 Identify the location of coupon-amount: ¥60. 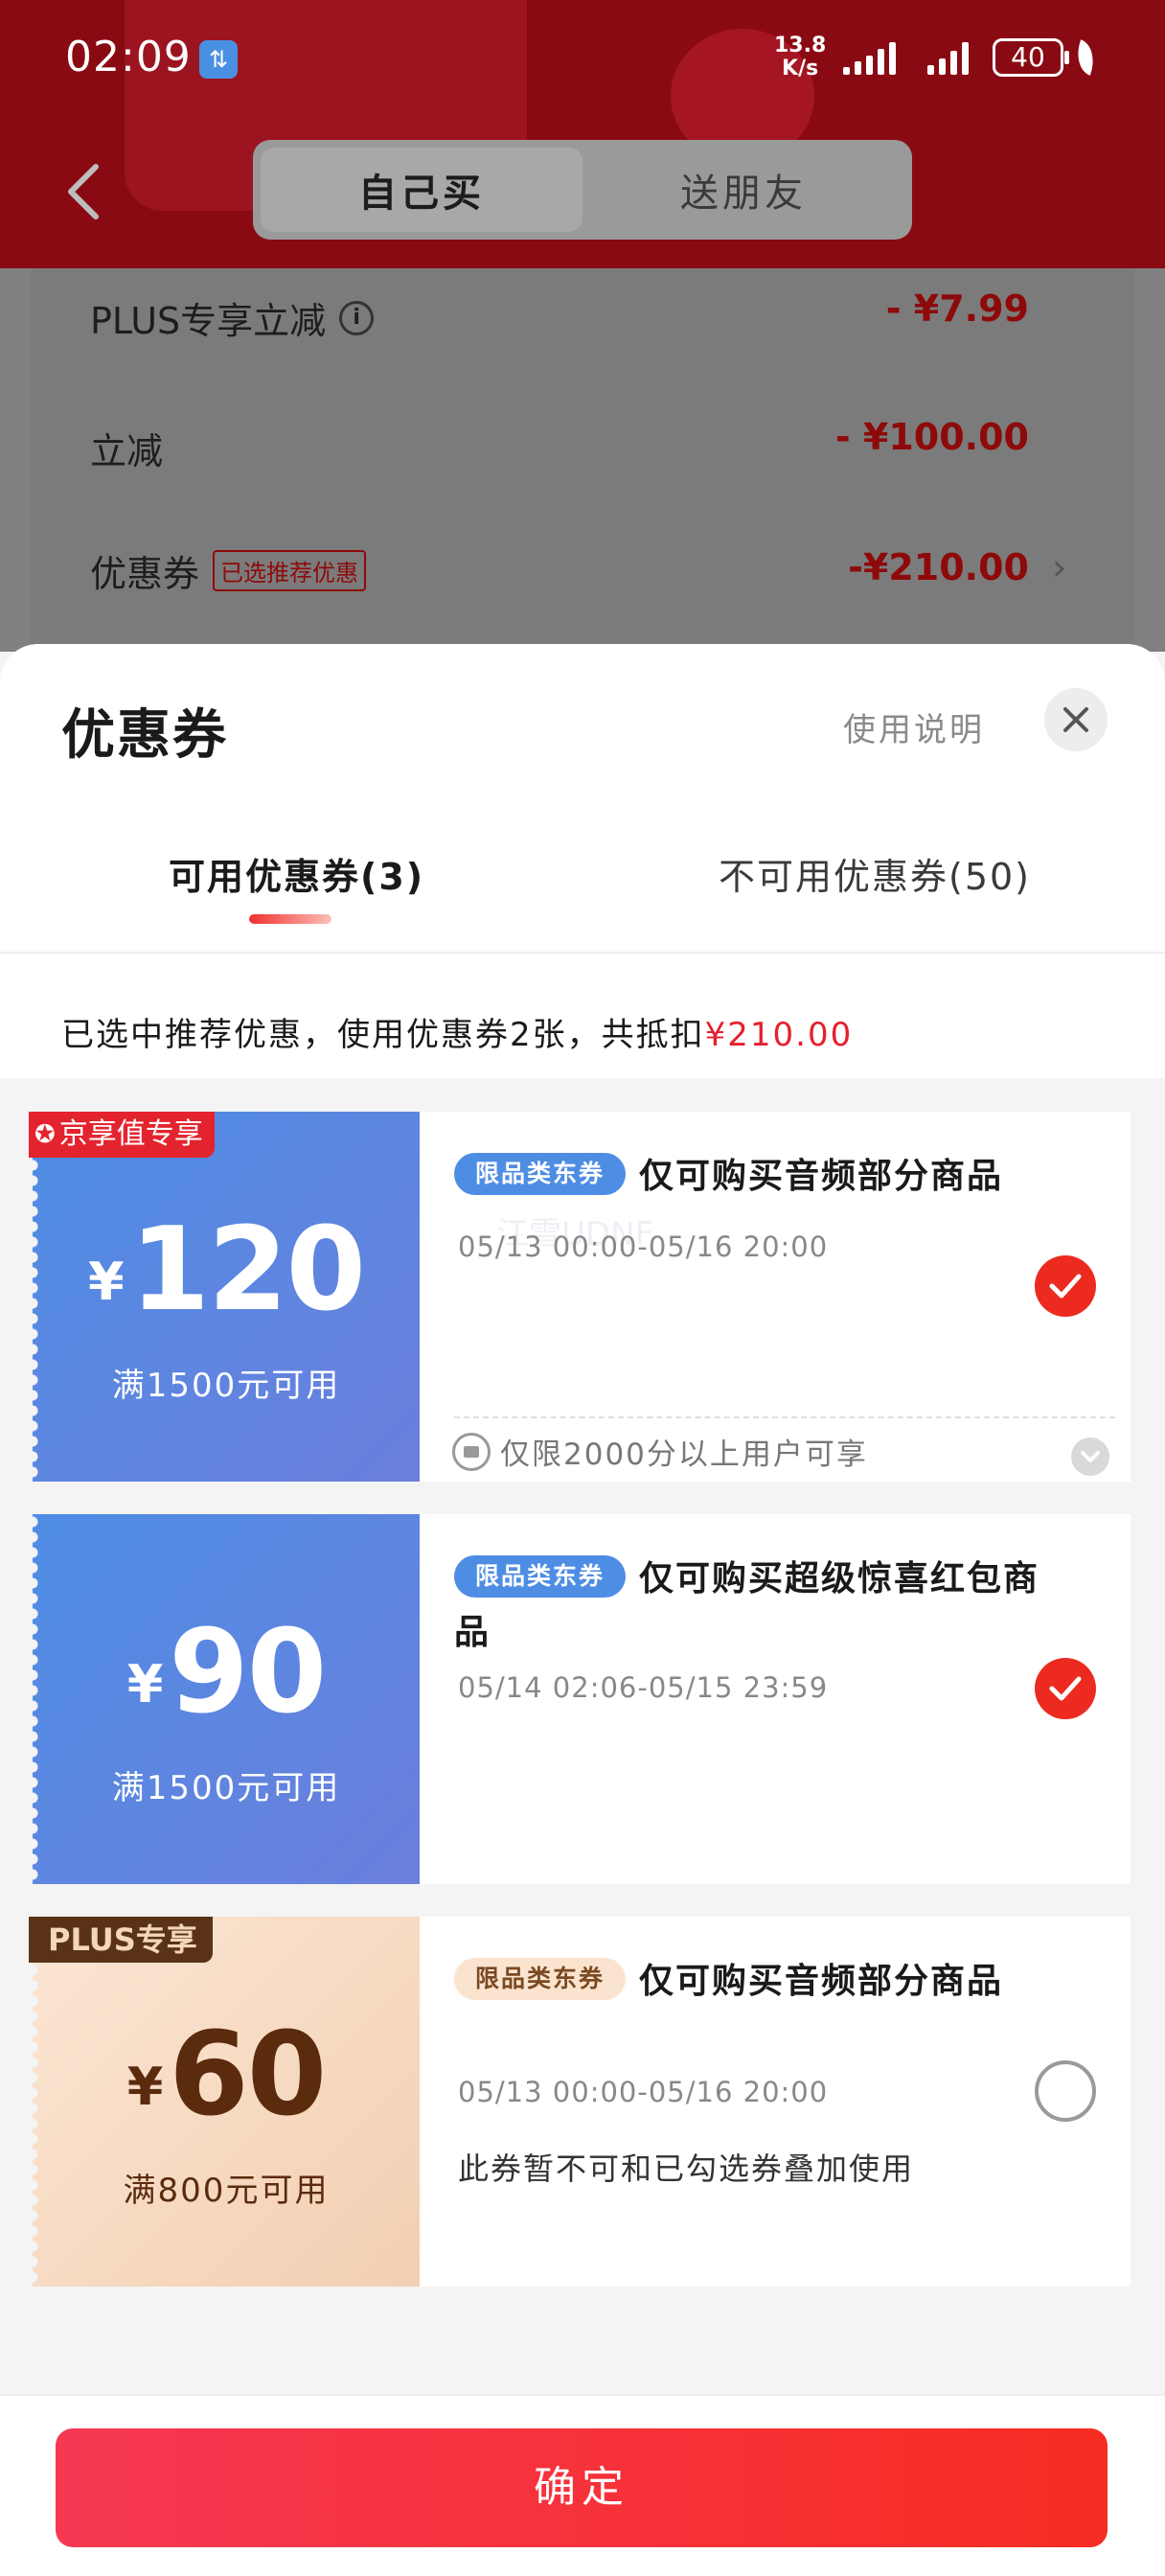
(227, 2075).